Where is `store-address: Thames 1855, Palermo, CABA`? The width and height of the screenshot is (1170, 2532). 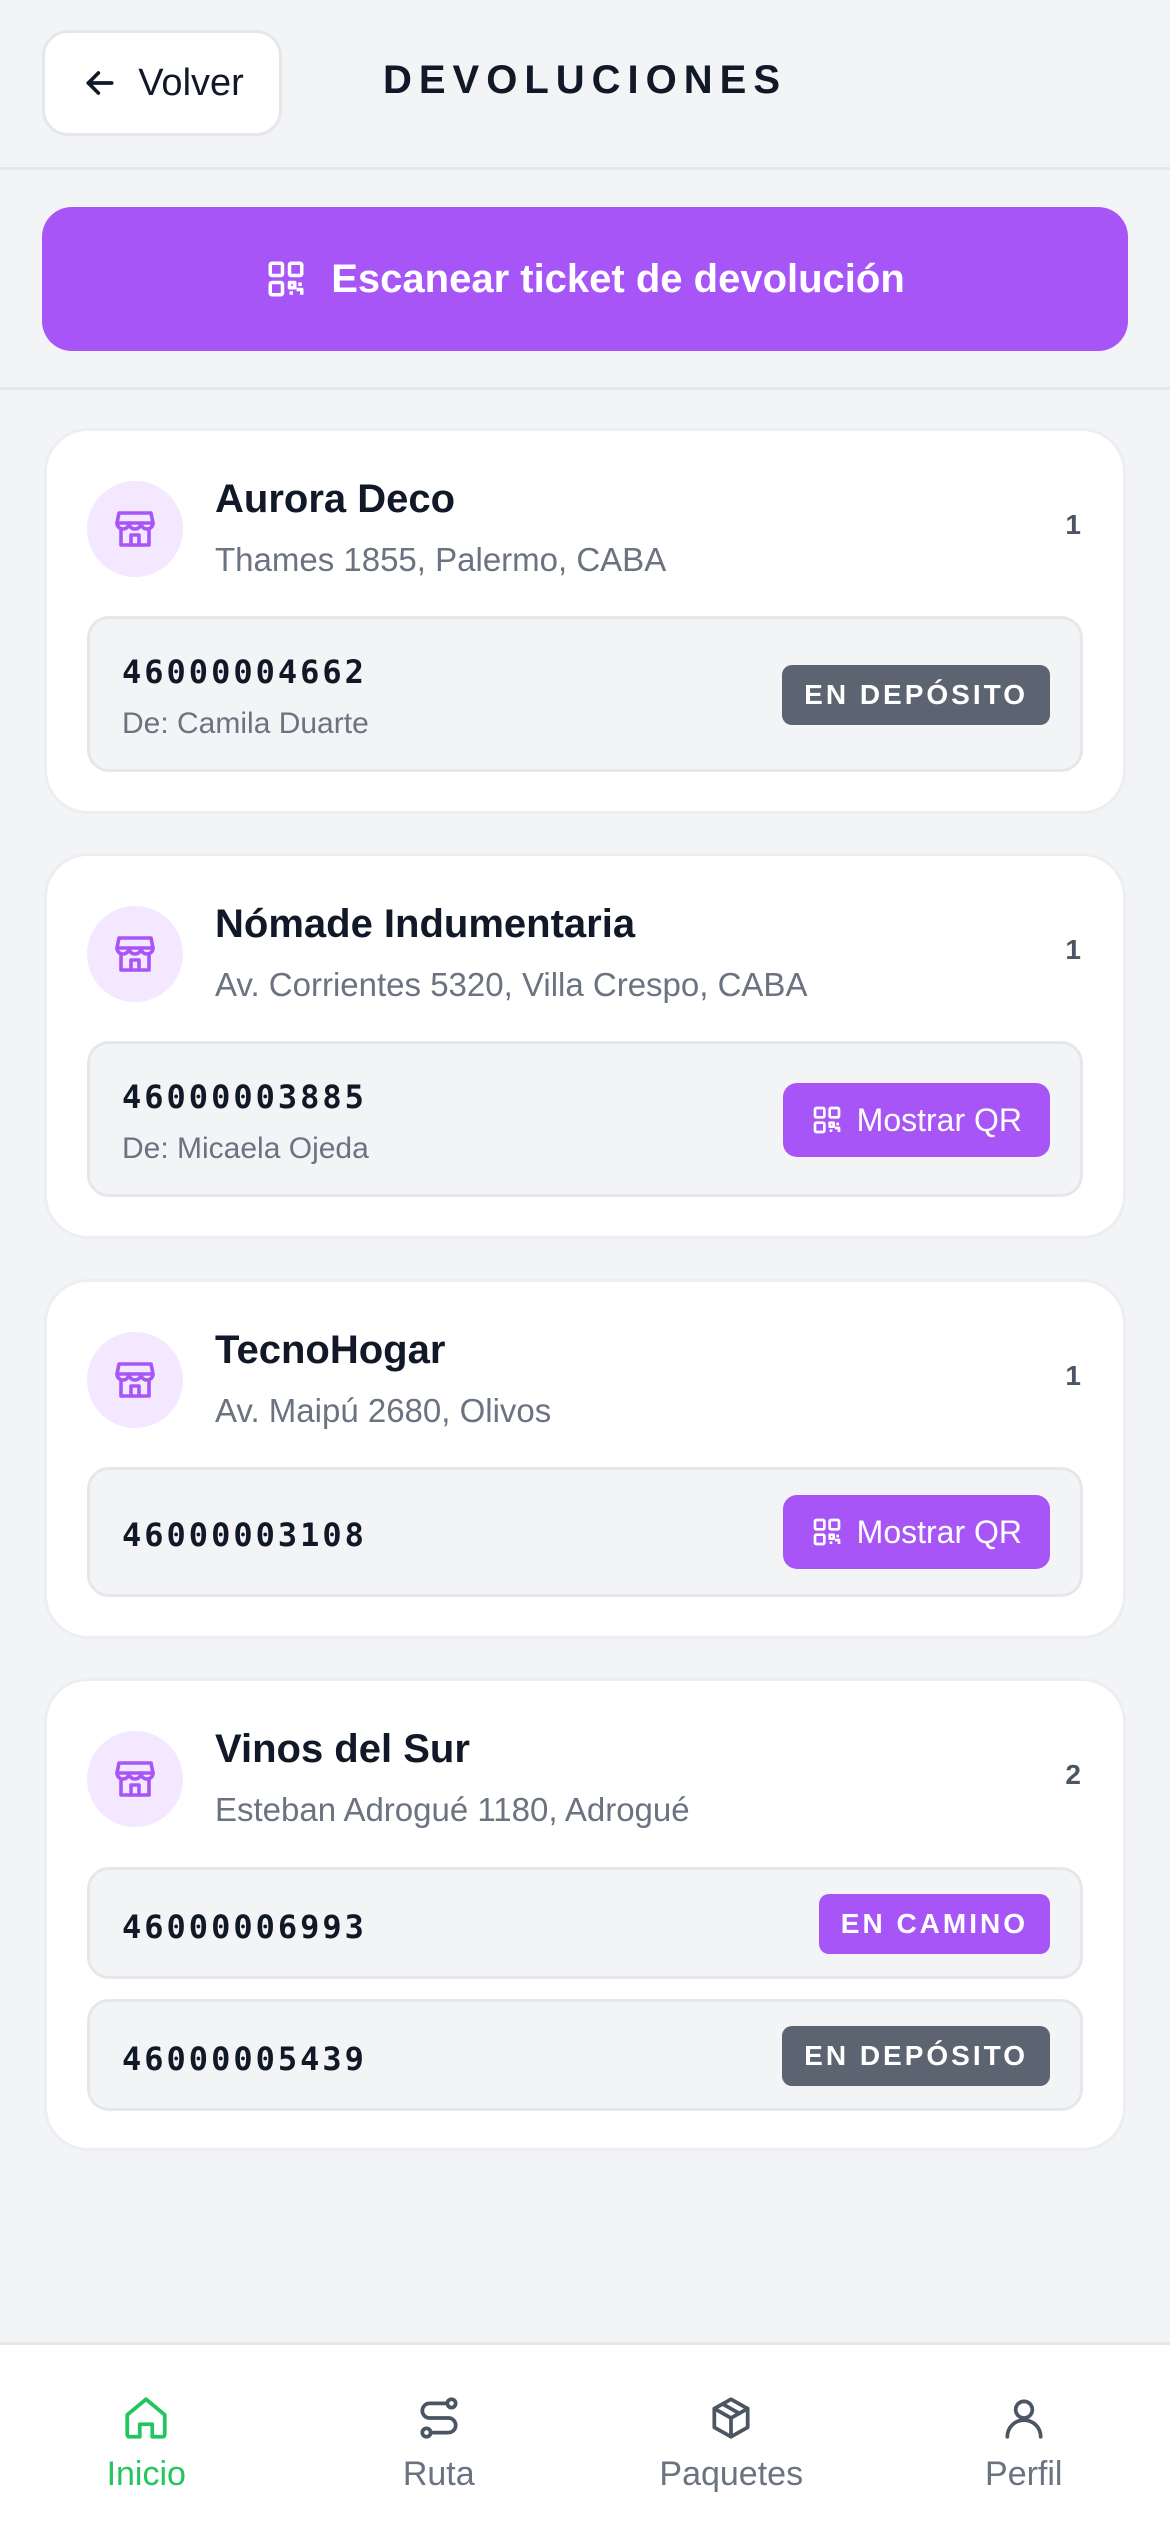 store-address: Thames 1855, Palermo, CABA is located at coordinates (441, 559).